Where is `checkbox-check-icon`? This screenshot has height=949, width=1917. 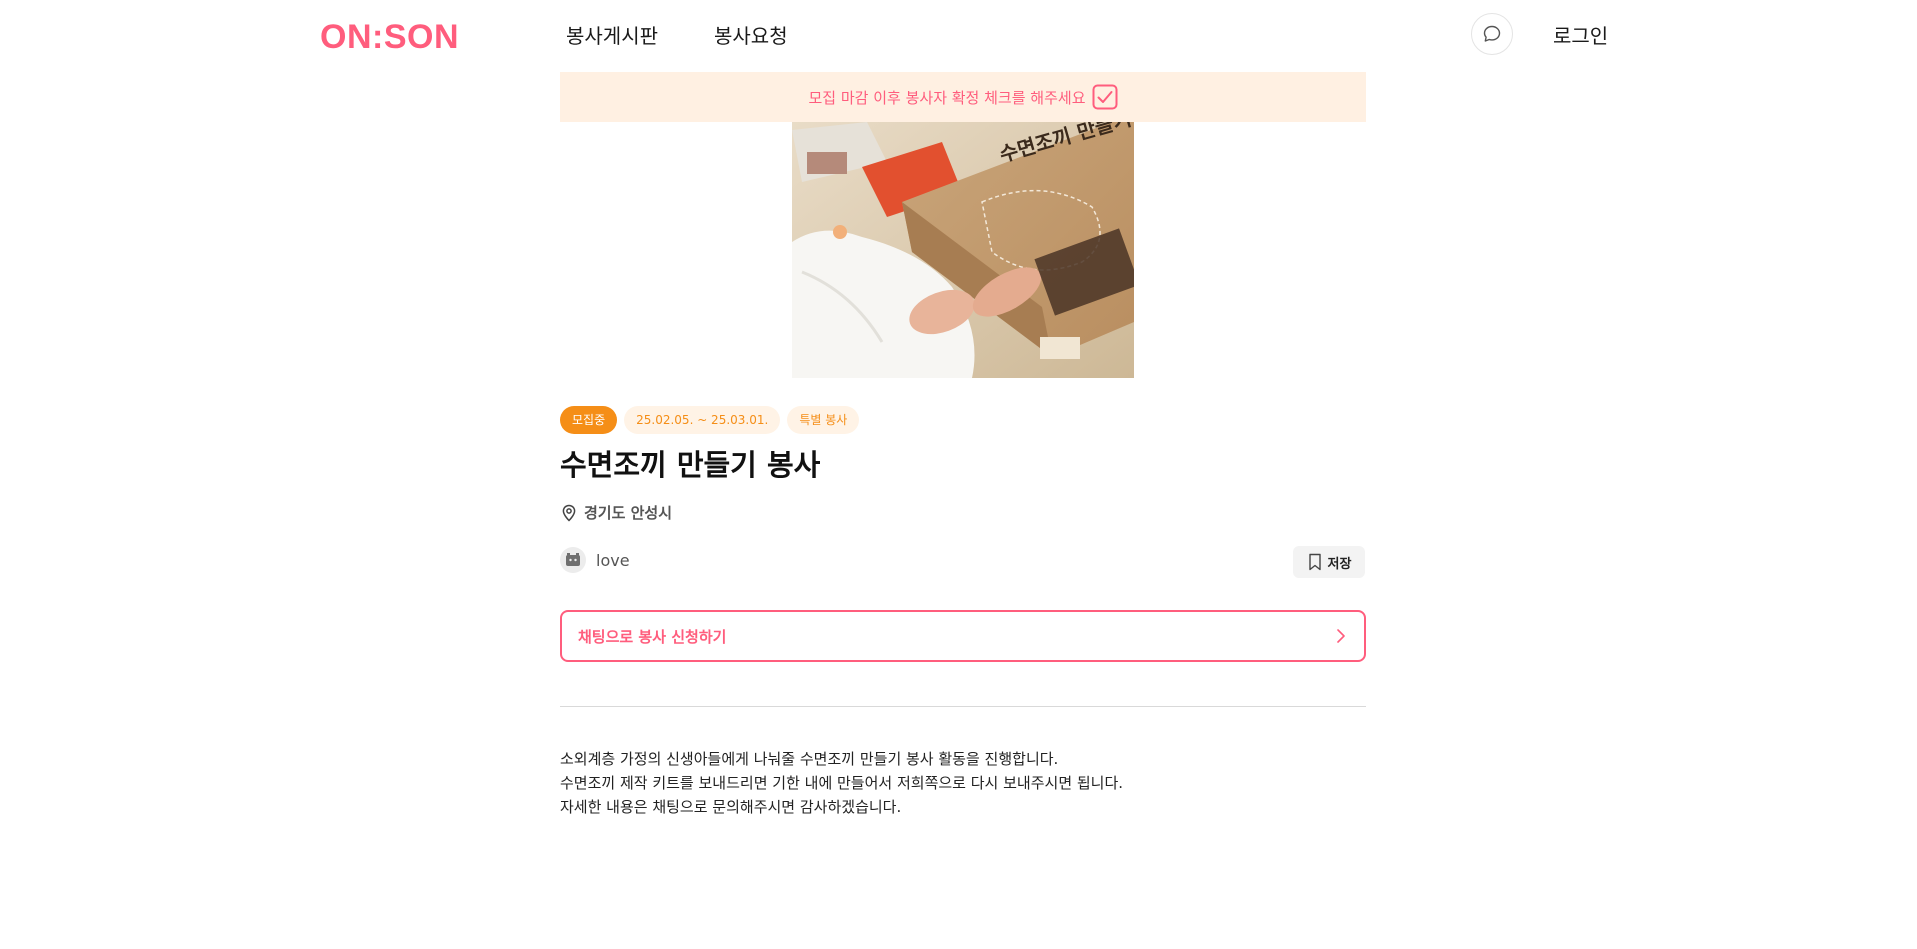 checkbox-check-icon is located at coordinates (1105, 97).